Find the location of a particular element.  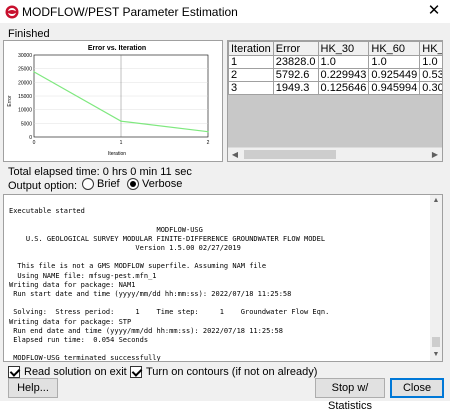

contours-check-icon is located at coordinates (136, 372).